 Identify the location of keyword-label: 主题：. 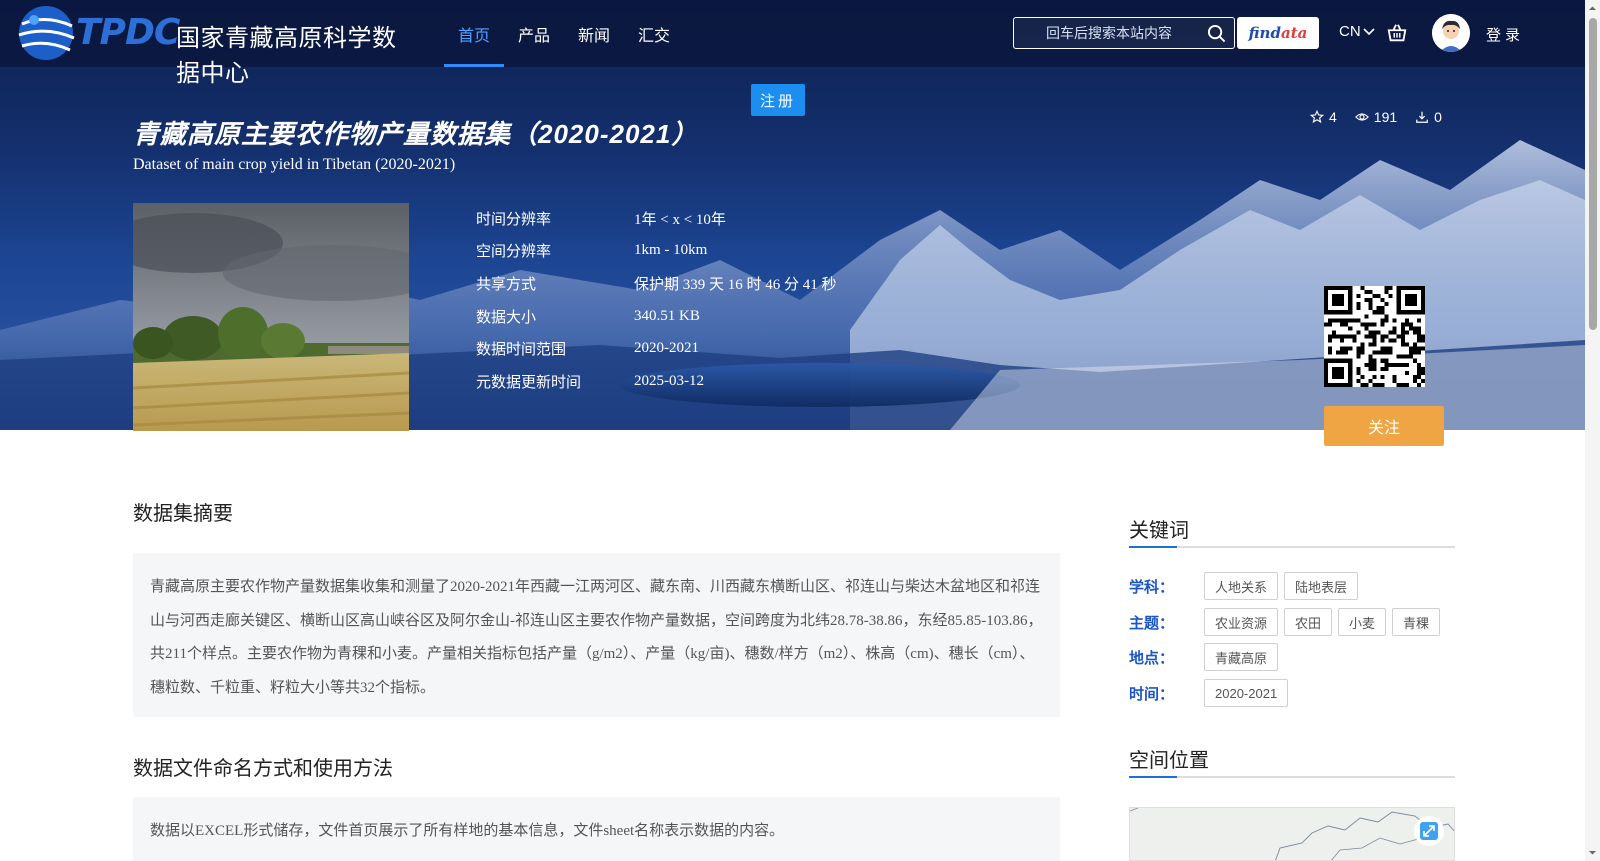
(1152, 623).